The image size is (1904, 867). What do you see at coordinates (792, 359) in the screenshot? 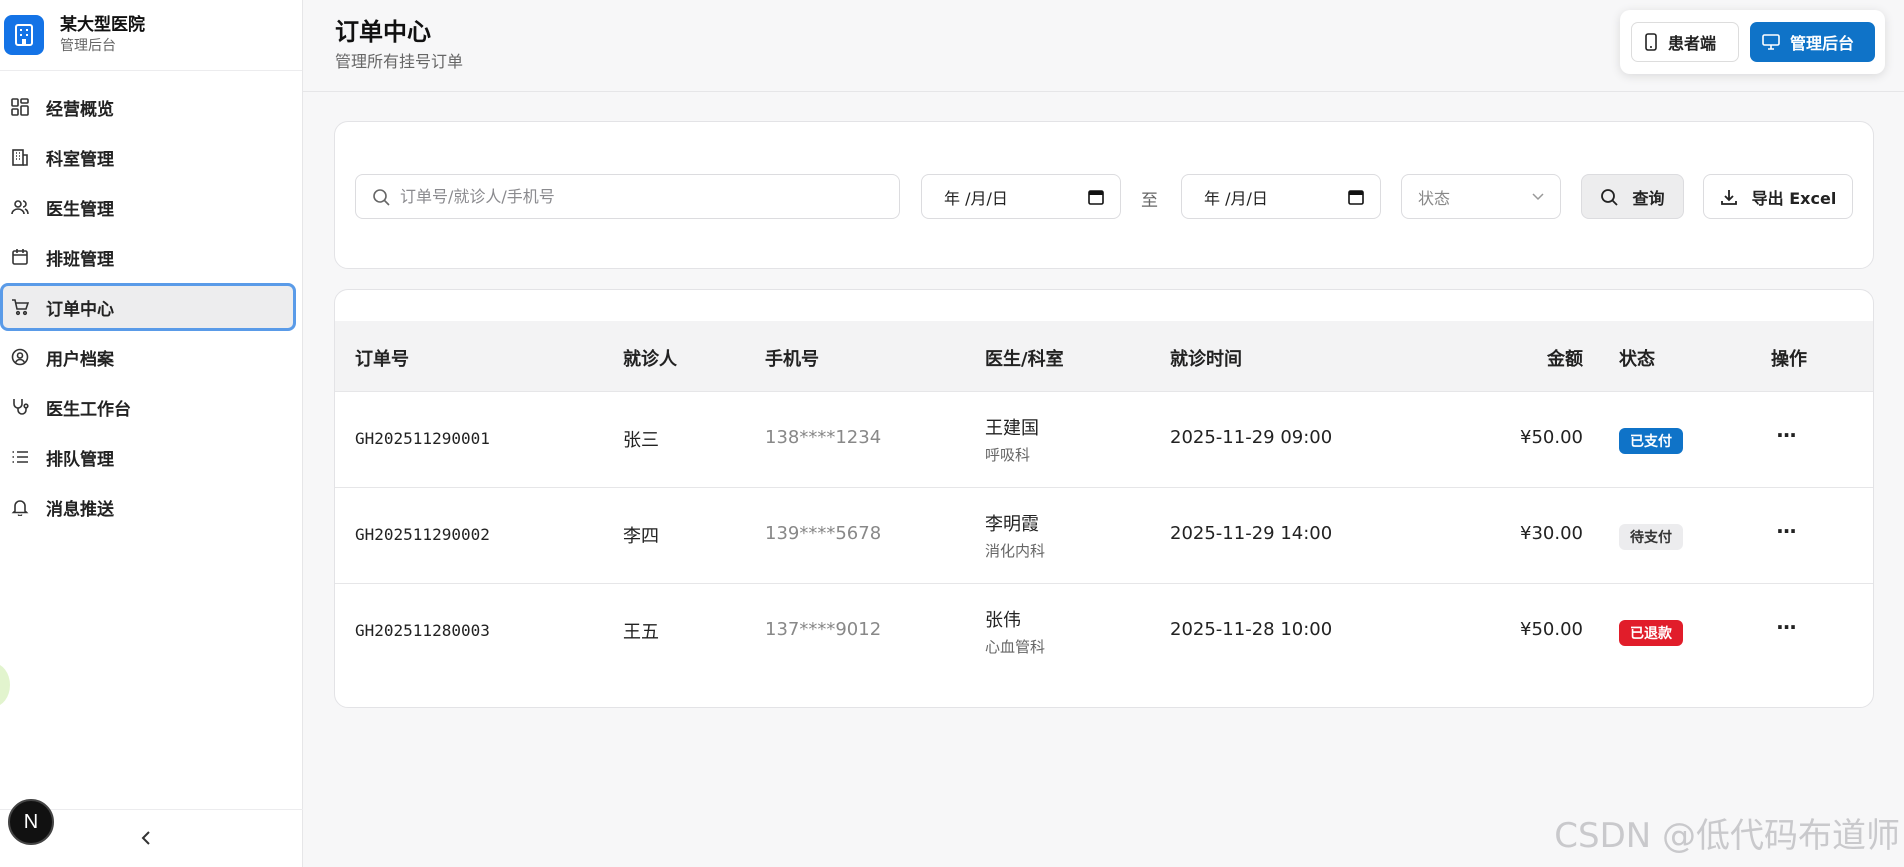
I see `column-header-phone: 手机号` at bounding box center [792, 359].